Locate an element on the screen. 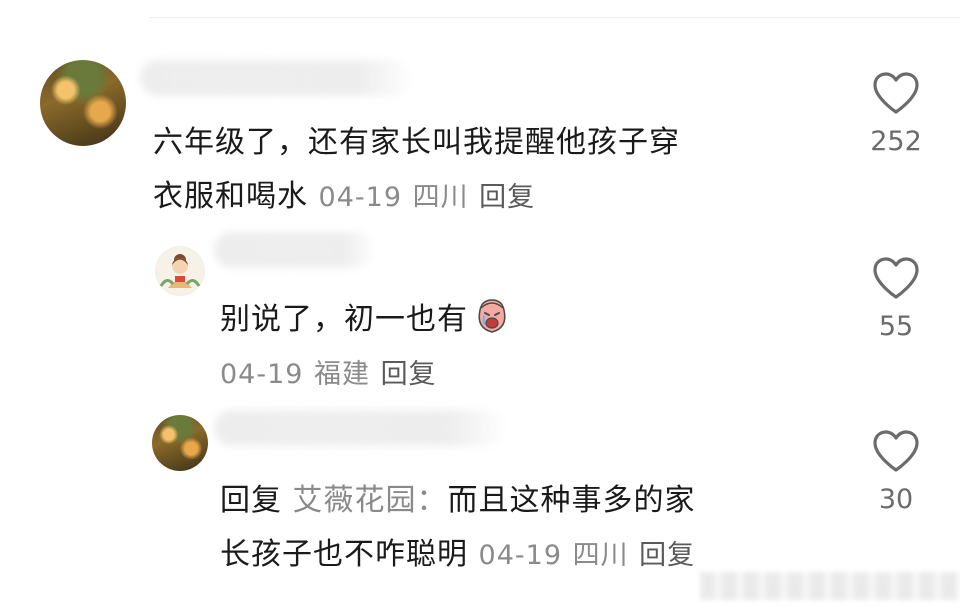 The width and height of the screenshot is (960, 609). comment-text-line1: 六年级了，还有家长叫我提醒他孩子穿 is located at coordinates (416, 142).